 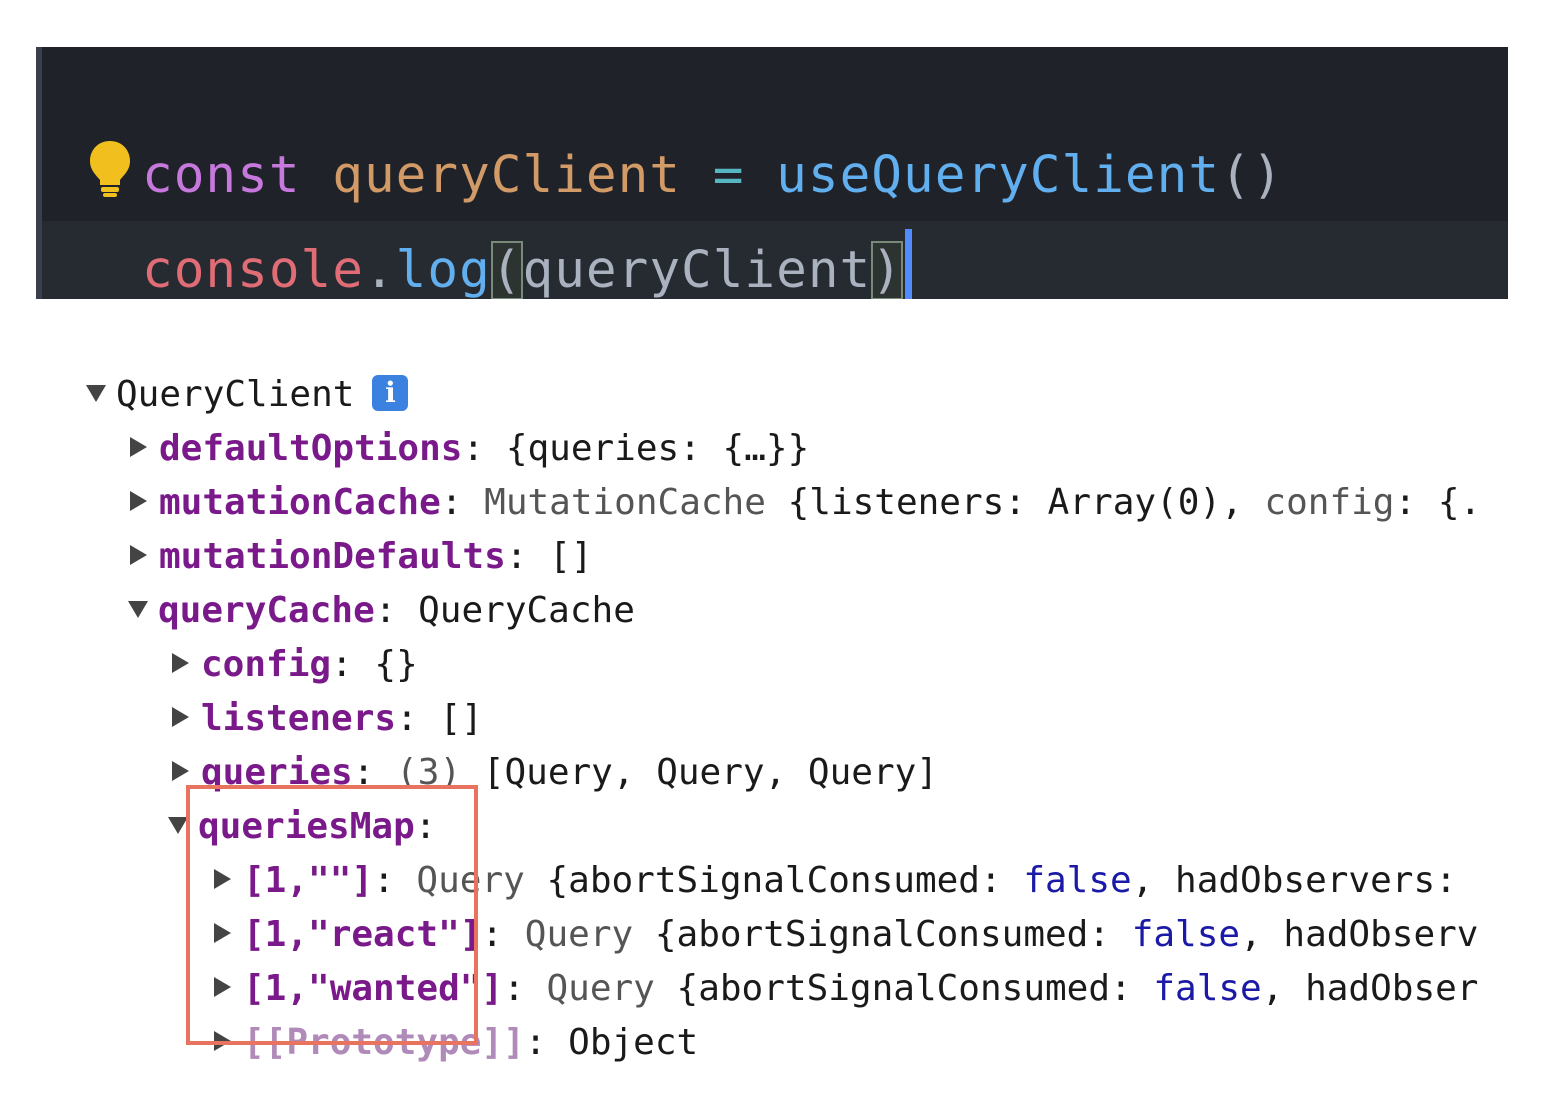 I want to click on info-icon: i, so click(x=390, y=393).